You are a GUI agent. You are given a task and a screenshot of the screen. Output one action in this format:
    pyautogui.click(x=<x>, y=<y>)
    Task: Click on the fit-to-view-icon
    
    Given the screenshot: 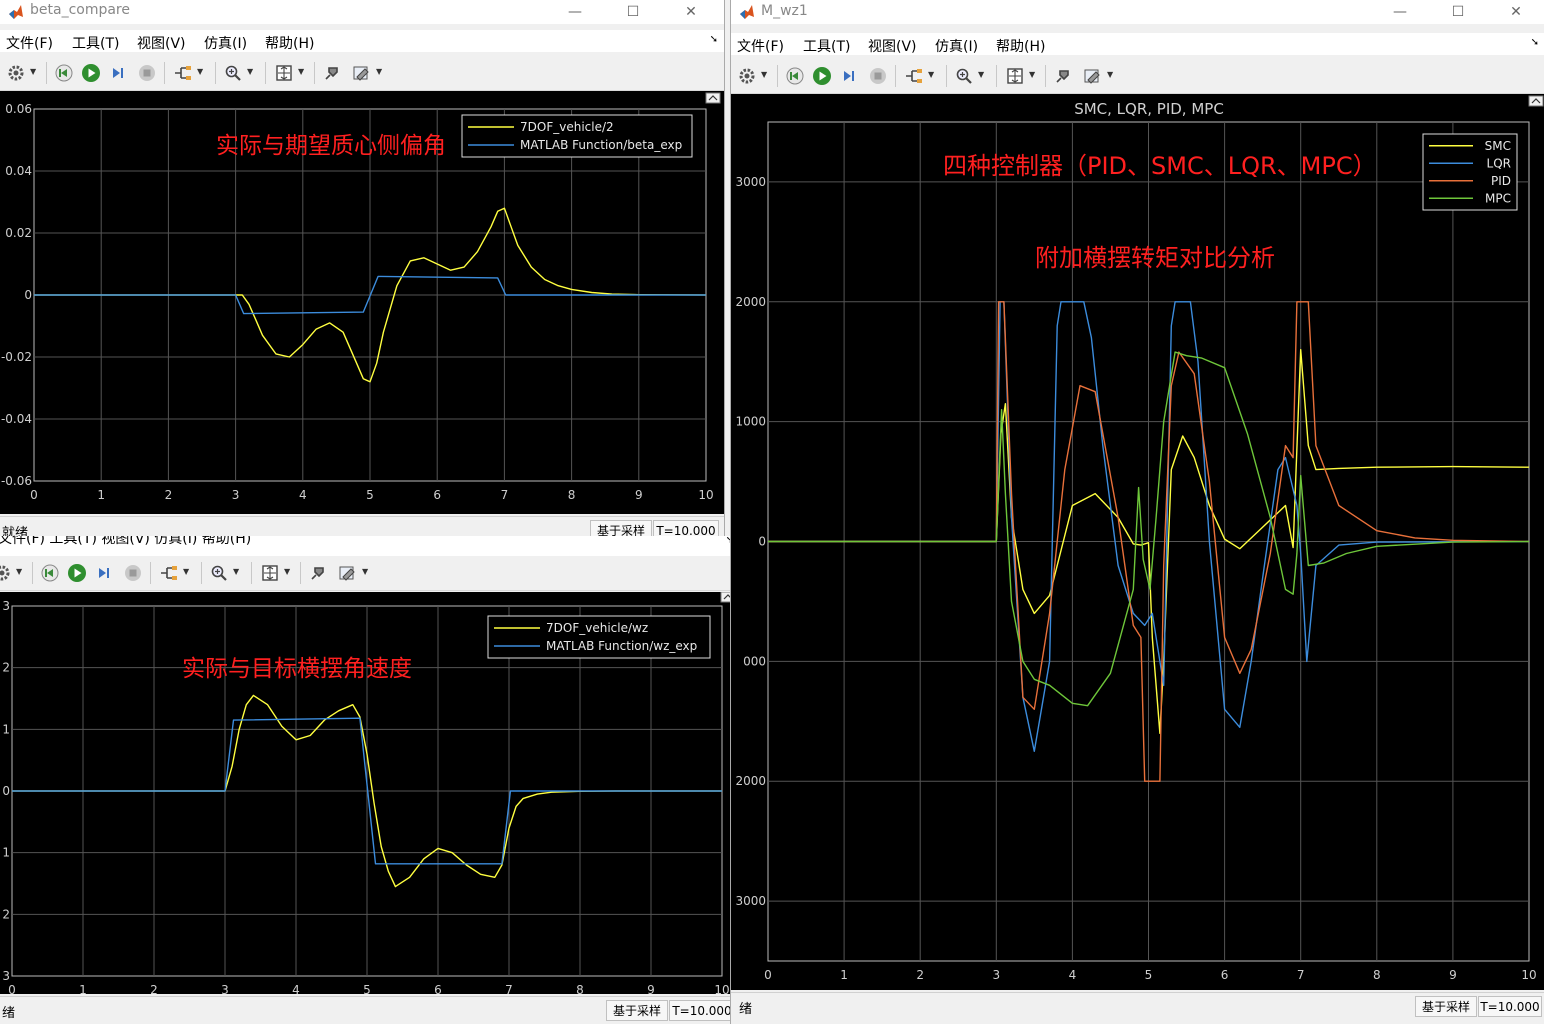 What is the action you would take?
    pyautogui.click(x=270, y=573)
    